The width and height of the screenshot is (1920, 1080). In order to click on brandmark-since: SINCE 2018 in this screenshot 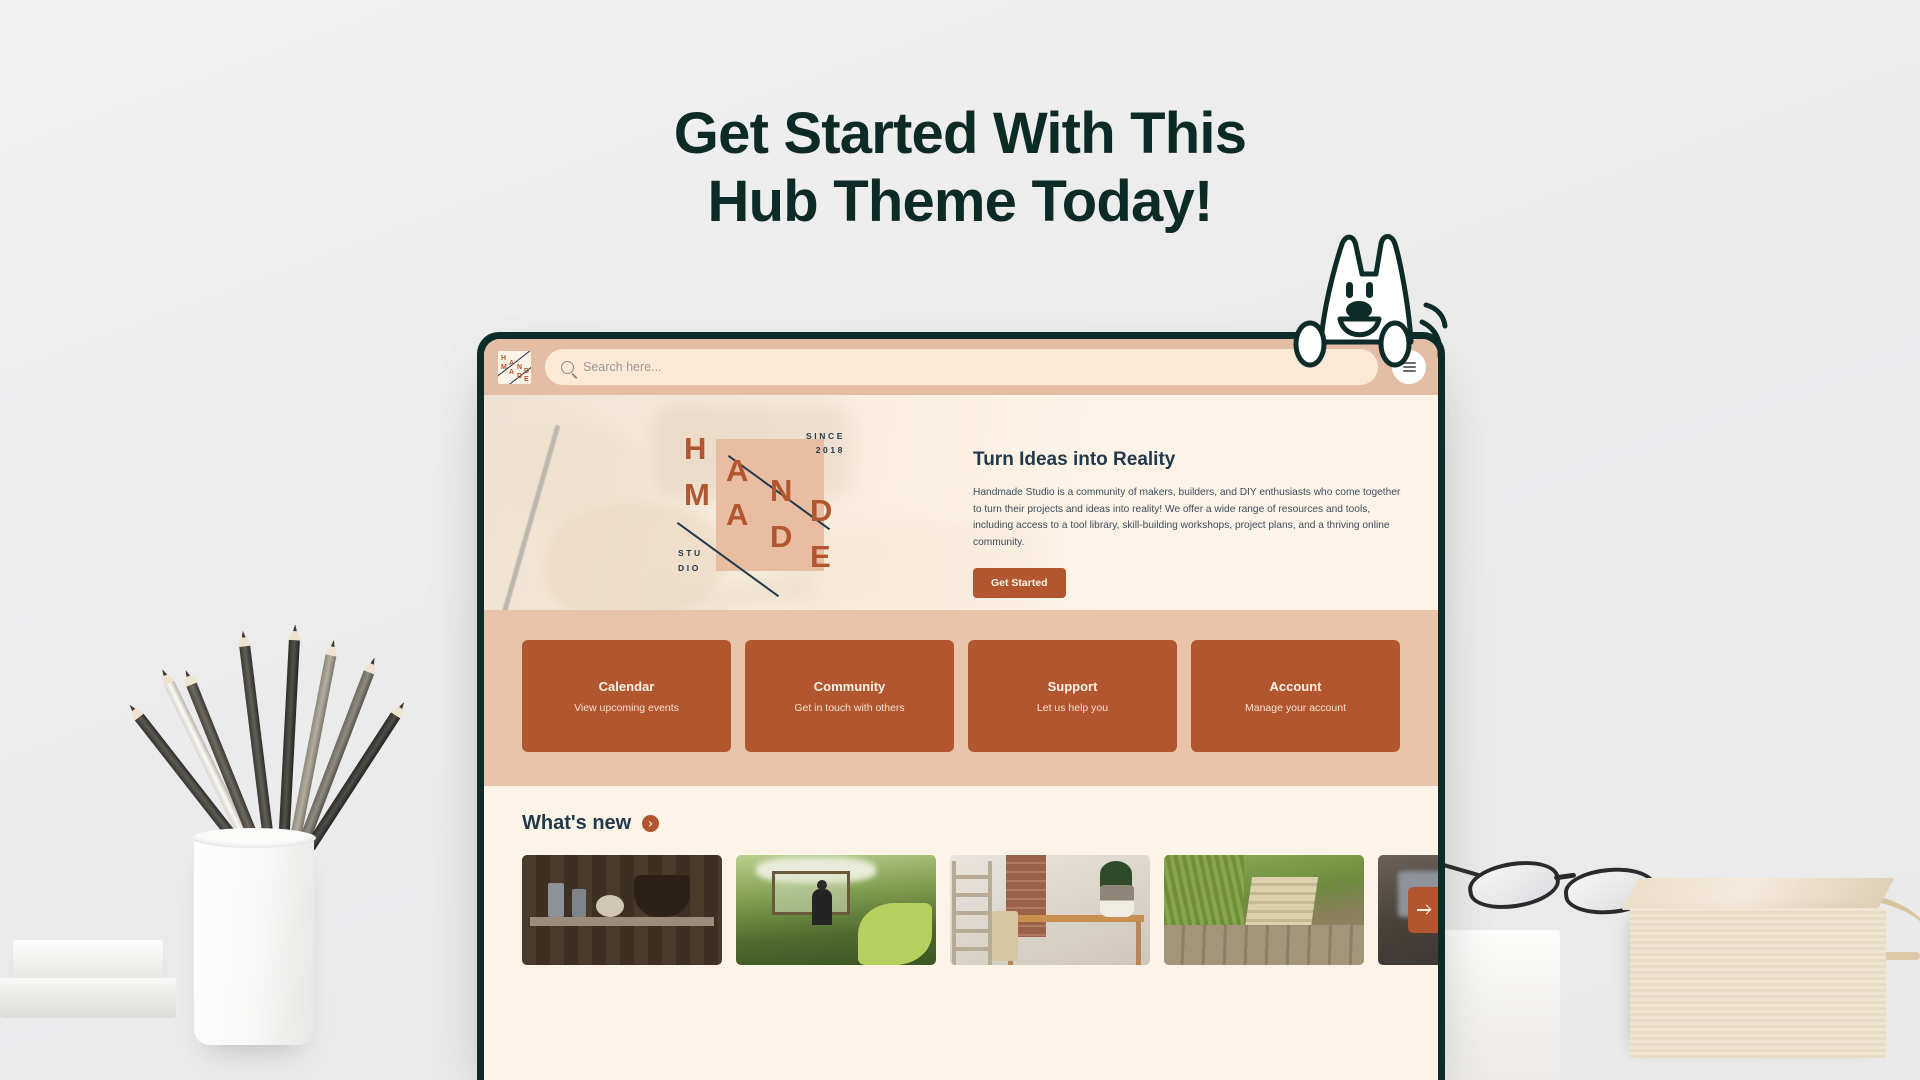, I will do `click(825, 443)`.